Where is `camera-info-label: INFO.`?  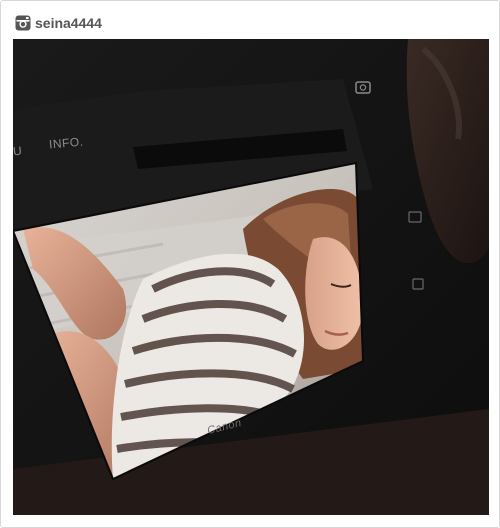
camera-info-label: INFO. is located at coordinates (66, 143).